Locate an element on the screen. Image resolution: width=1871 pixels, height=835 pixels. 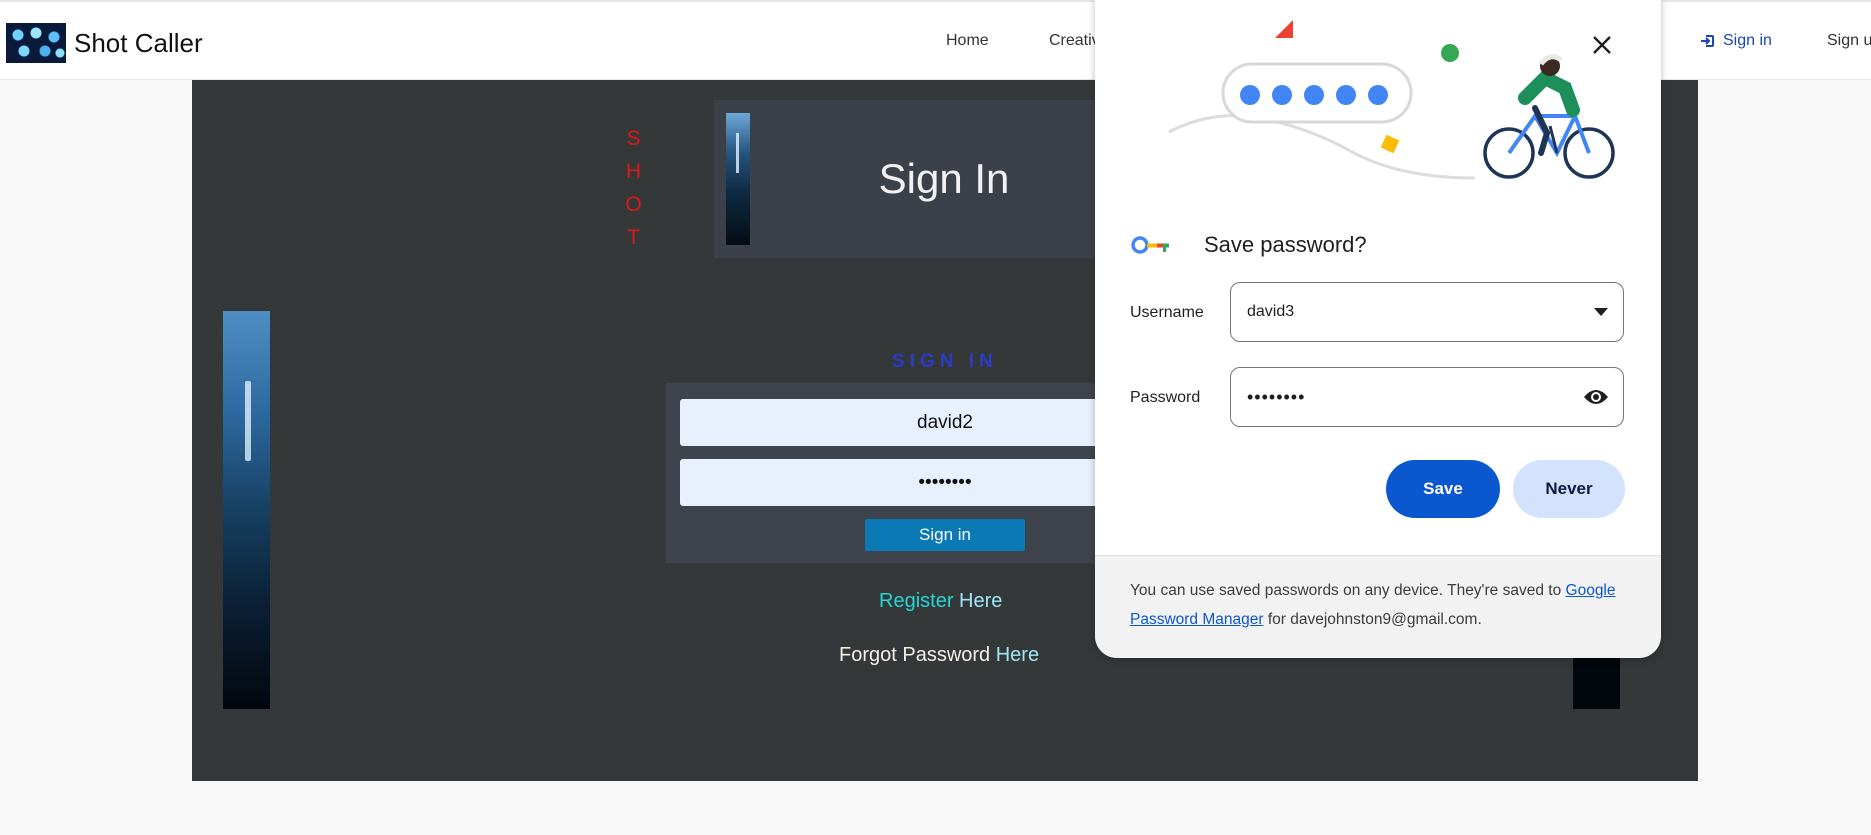
brand: Shot Caller is located at coordinates (104, 43).